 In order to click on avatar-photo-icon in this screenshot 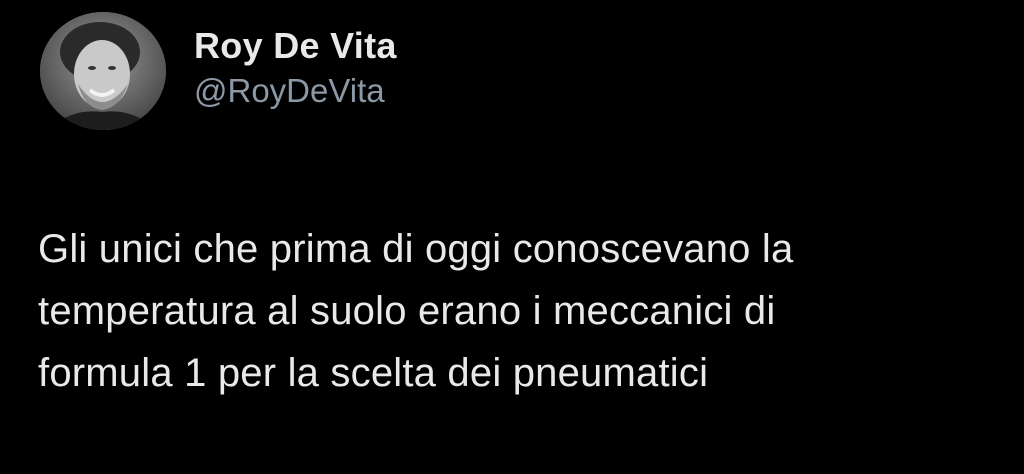, I will do `click(103, 71)`.